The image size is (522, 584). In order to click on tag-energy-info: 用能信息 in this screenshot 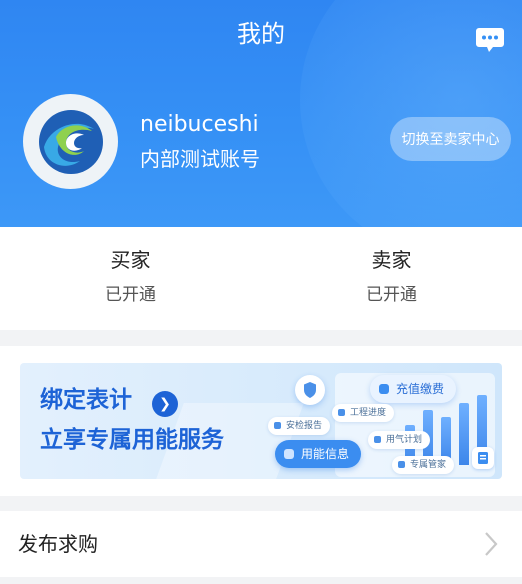, I will do `click(318, 454)`.